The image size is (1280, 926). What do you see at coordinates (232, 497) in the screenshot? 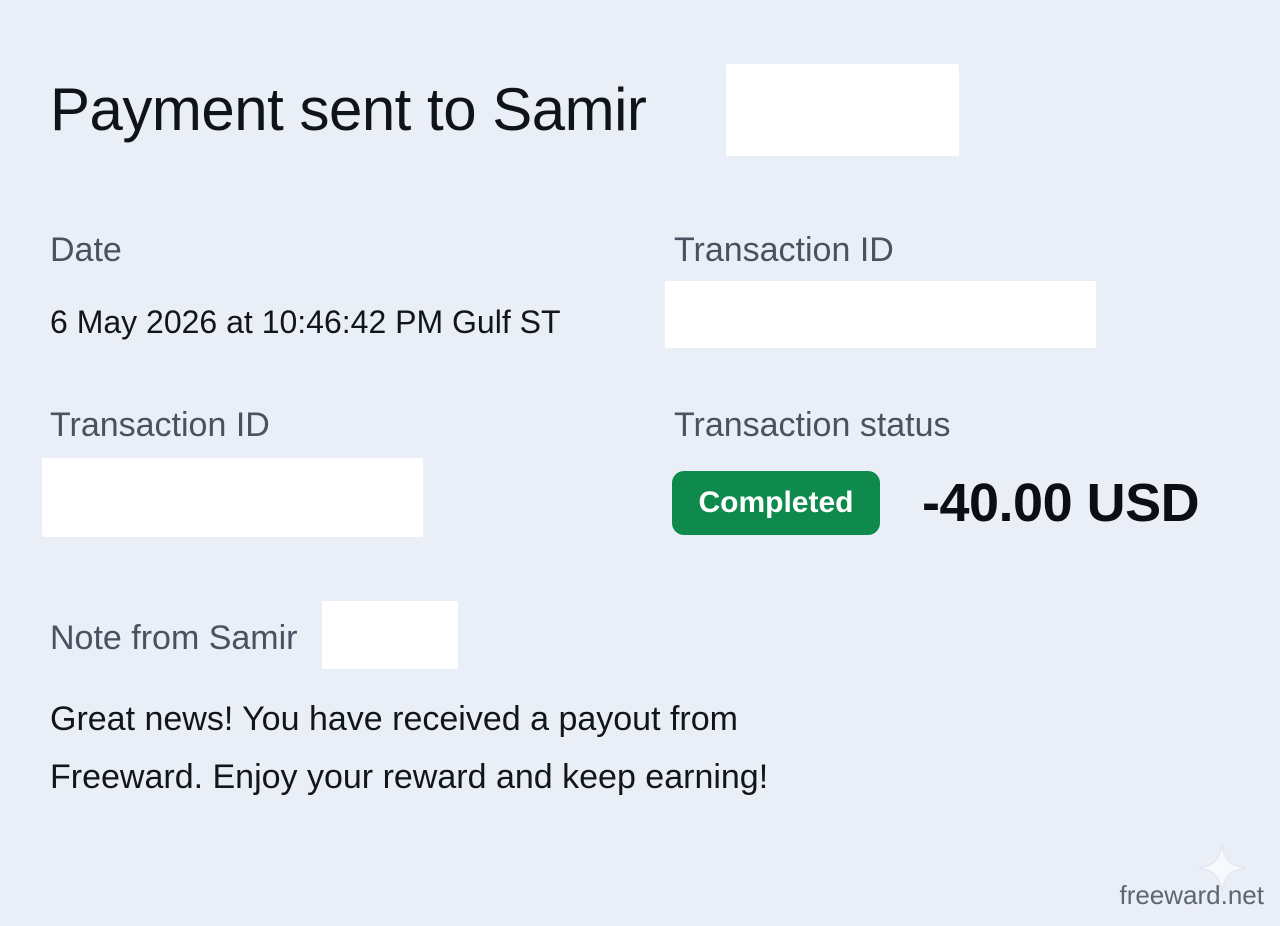
I see `redacted-transaction-id-left` at bounding box center [232, 497].